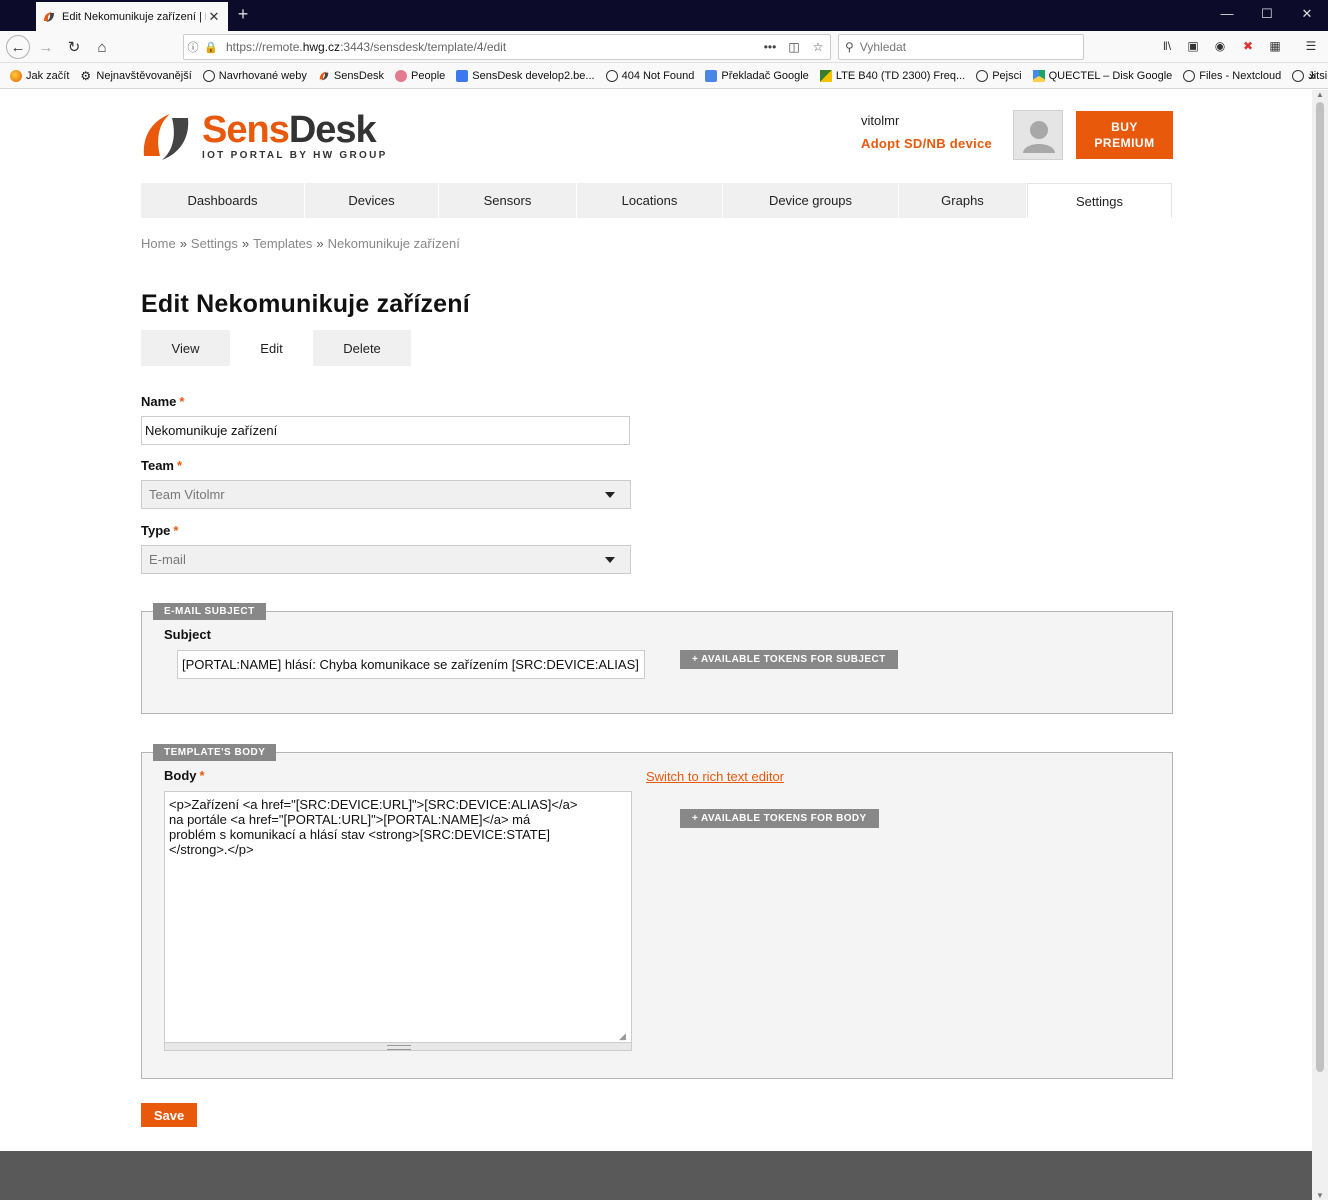 The width and height of the screenshot is (1328, 1200). Describe the element at coordinates (295, 155) in the screenshot. I see `logo-tagline: IOT PORTAL BY HW GROUP` at that location.